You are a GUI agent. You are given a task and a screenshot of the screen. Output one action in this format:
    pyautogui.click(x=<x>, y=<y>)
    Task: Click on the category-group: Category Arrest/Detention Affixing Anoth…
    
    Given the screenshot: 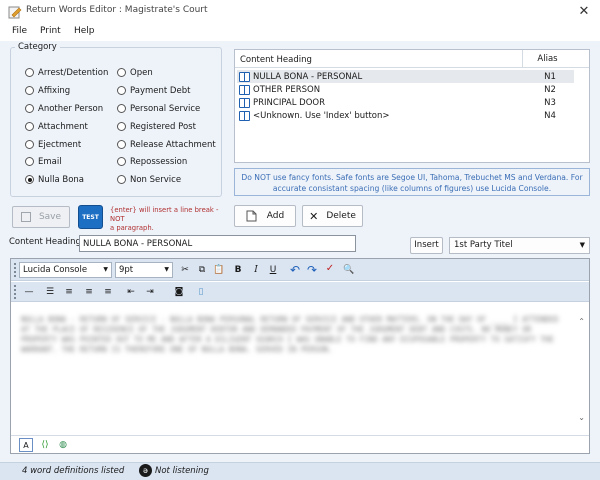 What is the action you would take?
    pyautogui.click(x=116, y=119)
    